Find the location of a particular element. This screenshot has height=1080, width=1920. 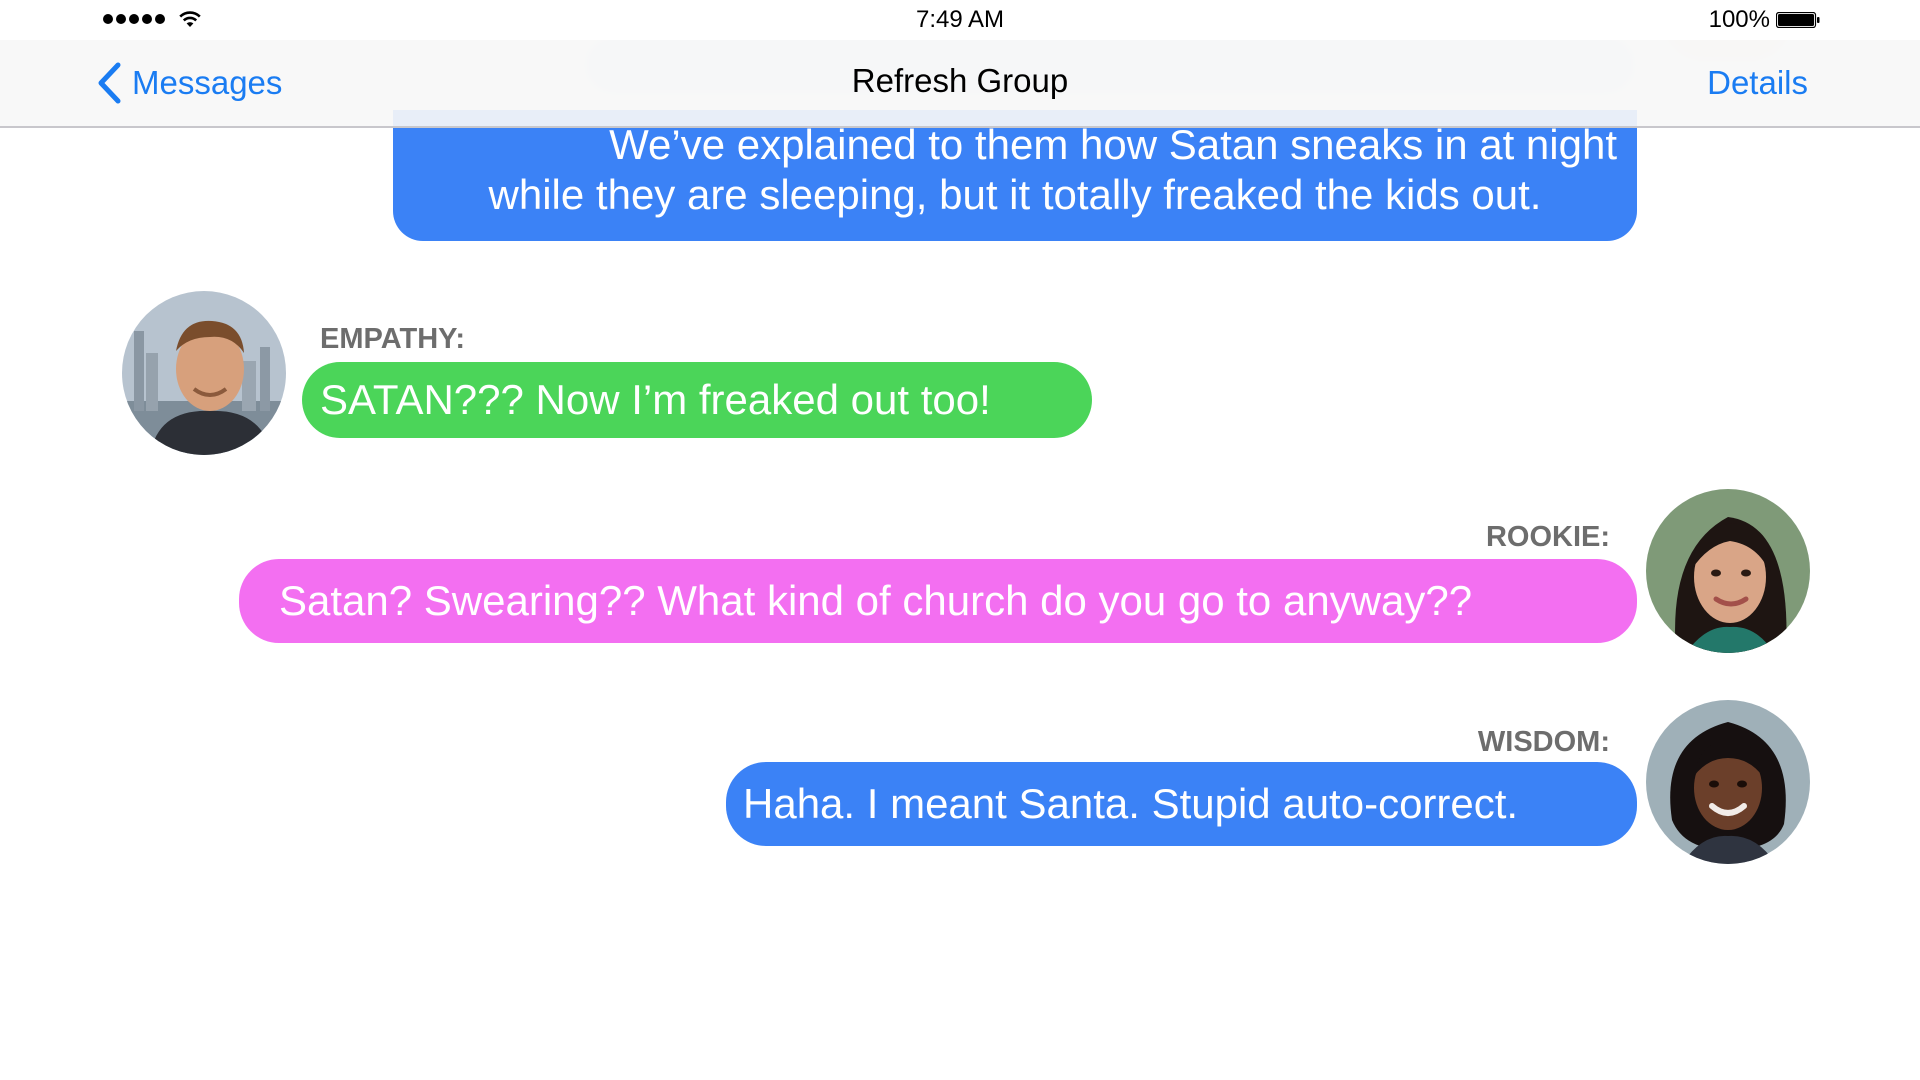

status-time: 7:49 AM is located at coordinates (960, 19).